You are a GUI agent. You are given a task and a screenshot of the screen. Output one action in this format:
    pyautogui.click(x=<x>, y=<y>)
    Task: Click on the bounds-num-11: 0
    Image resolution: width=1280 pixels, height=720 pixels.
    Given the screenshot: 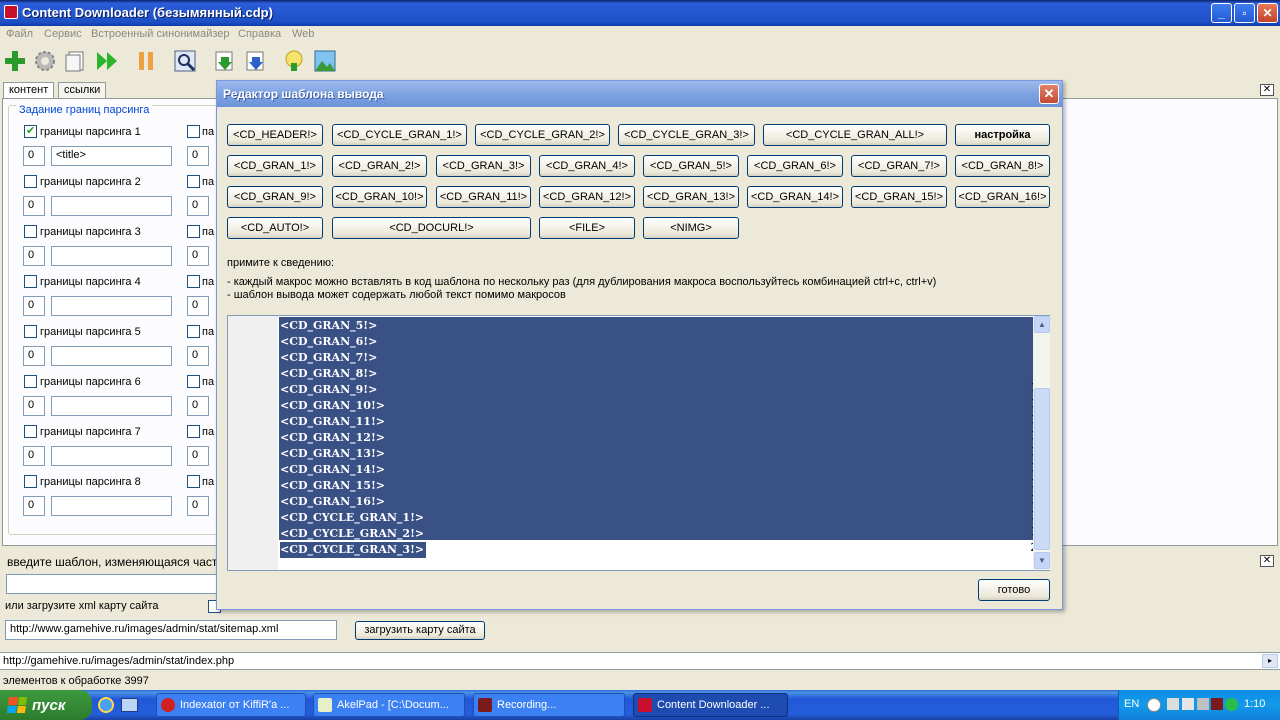 What is the action you would take?
    pyautogui.click(x=198, y=256)
    